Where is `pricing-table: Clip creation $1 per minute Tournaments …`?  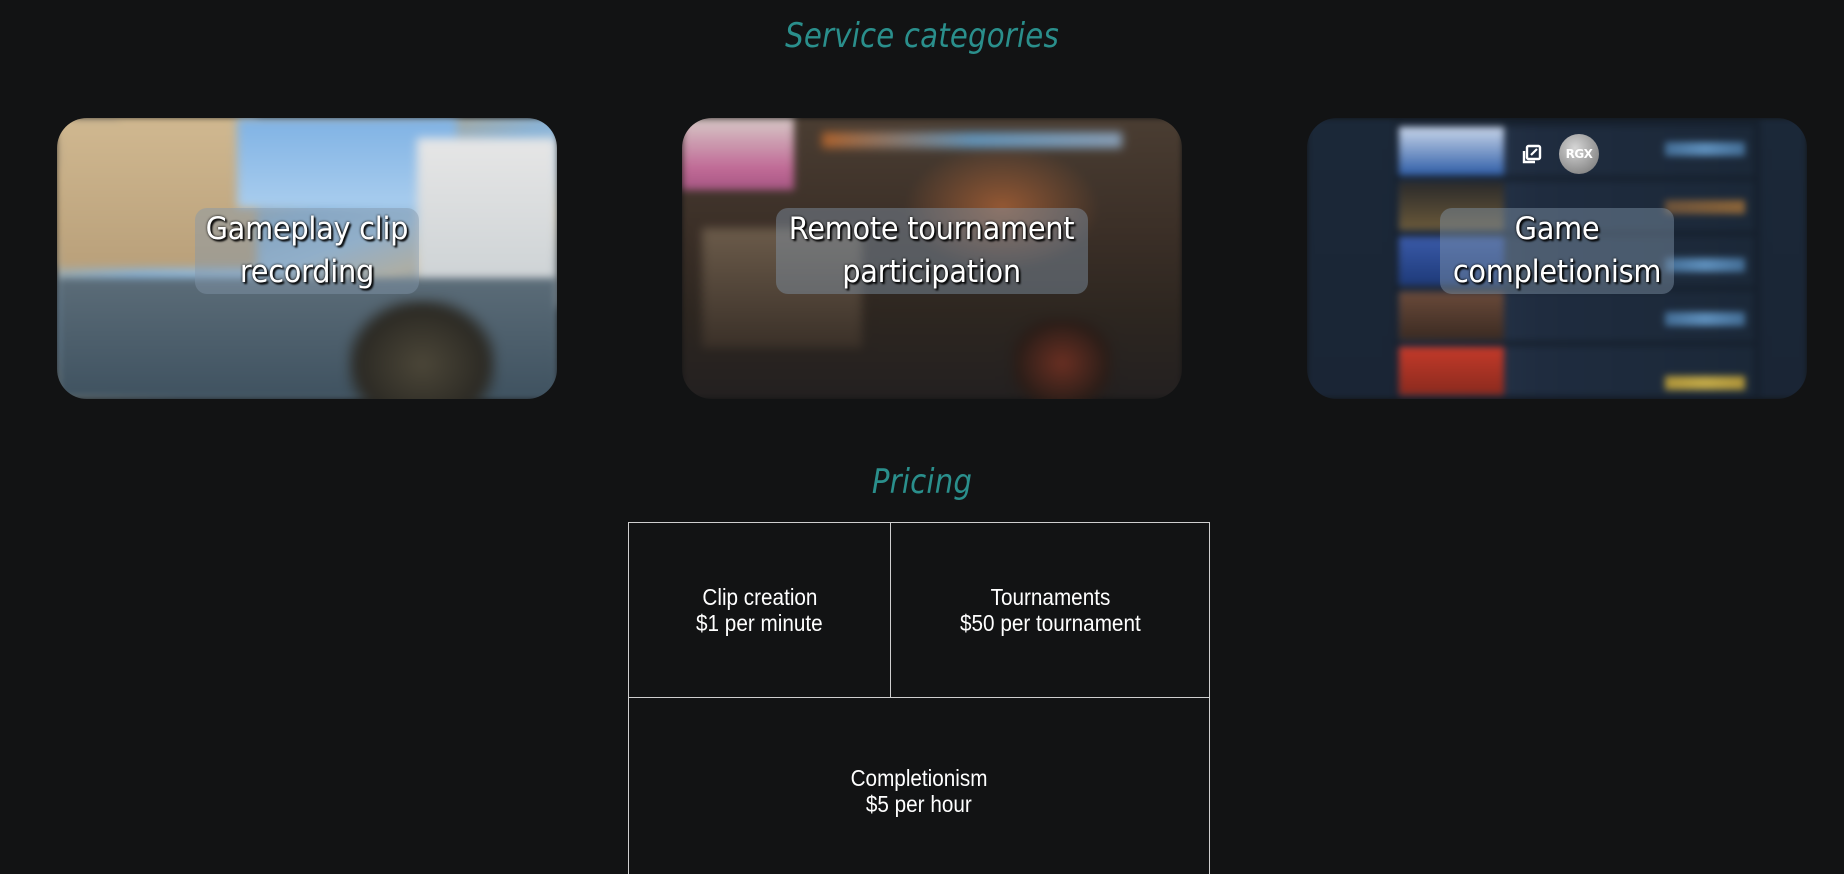
pricing-table: Clip creation $1 per minute Tournaments … is located at coordinates (919, 698).